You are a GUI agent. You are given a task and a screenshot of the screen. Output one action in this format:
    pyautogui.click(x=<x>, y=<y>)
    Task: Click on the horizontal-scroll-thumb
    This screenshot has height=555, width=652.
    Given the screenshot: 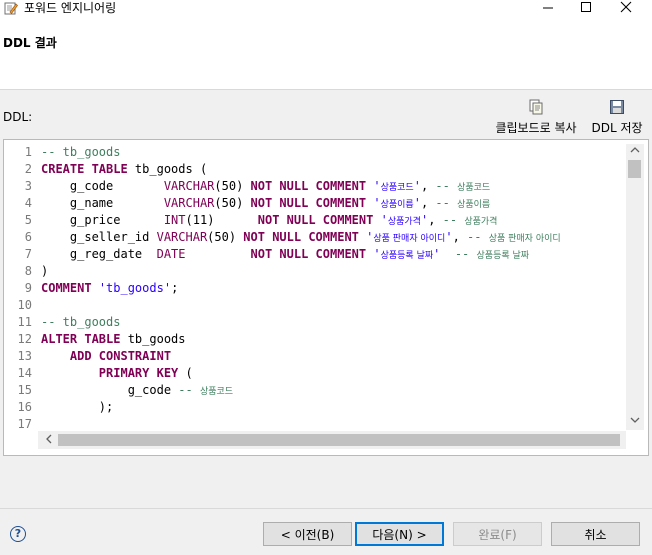 What is the action you would take?
    pyautogui.click(x=339, y=440)
    